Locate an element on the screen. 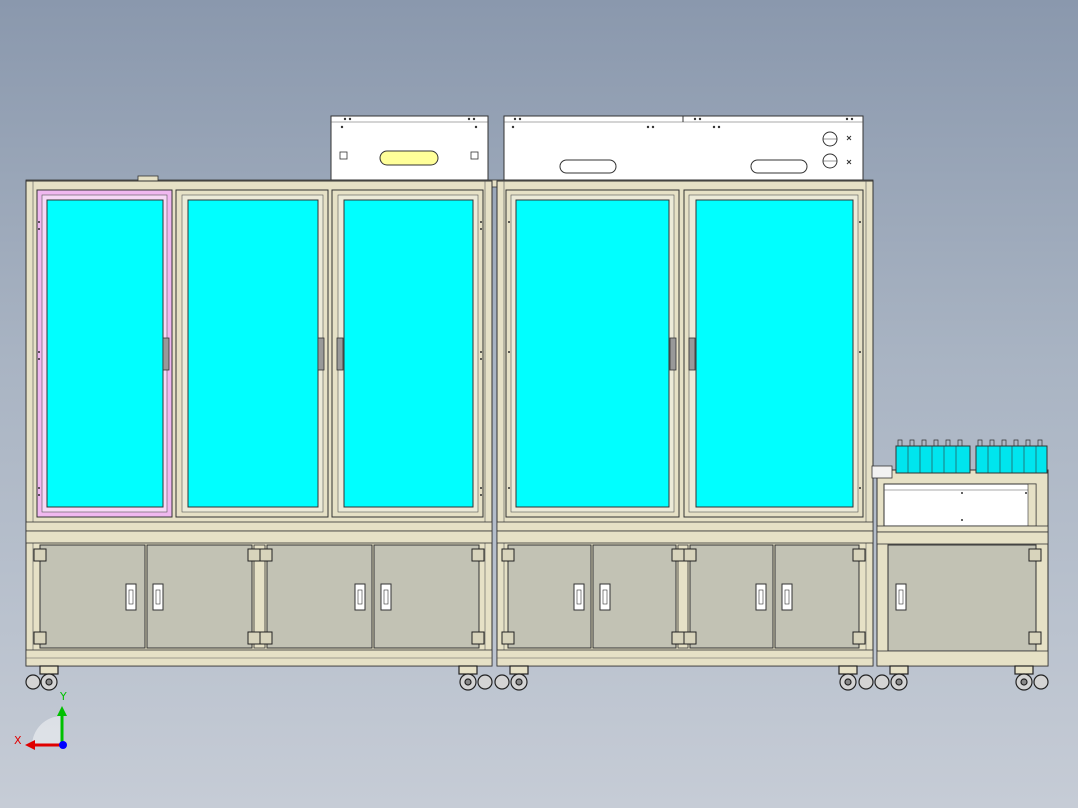 The image size is (1078, 808). top-knob is located at coordinates (148, 178).